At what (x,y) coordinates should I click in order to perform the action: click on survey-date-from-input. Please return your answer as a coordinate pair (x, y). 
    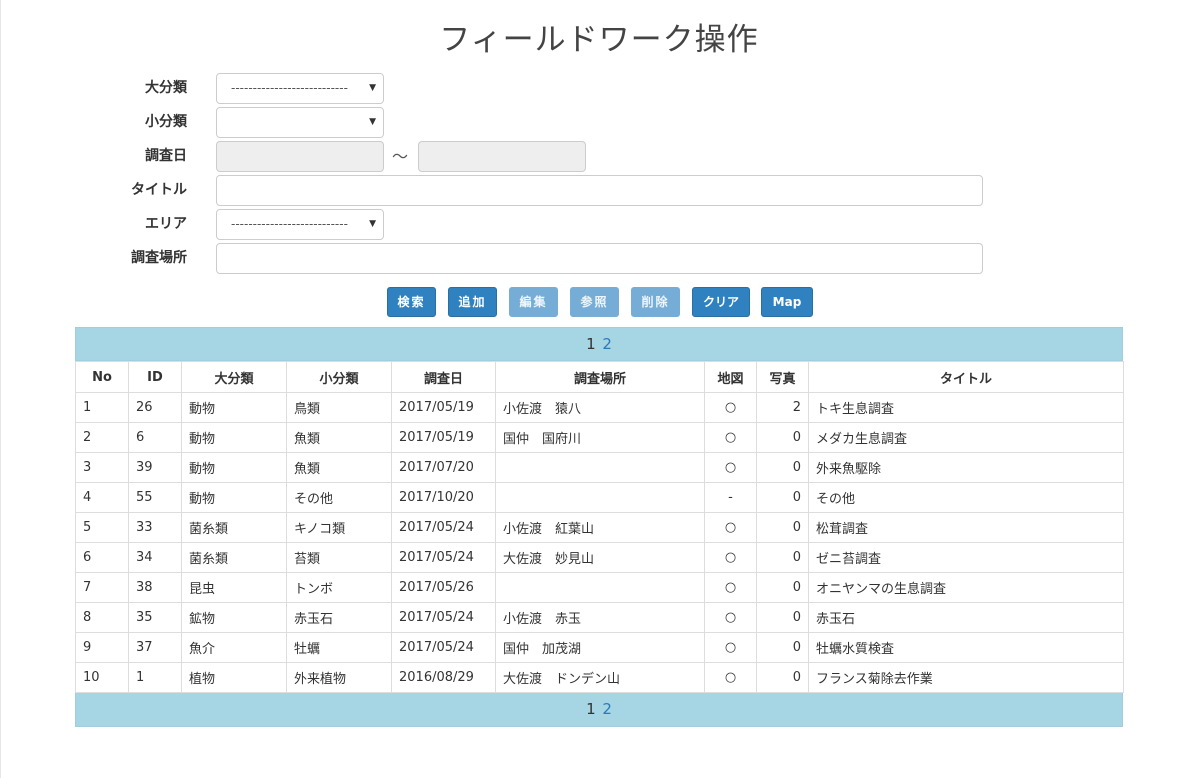
    Looking at the image, I should click on (300, 156).